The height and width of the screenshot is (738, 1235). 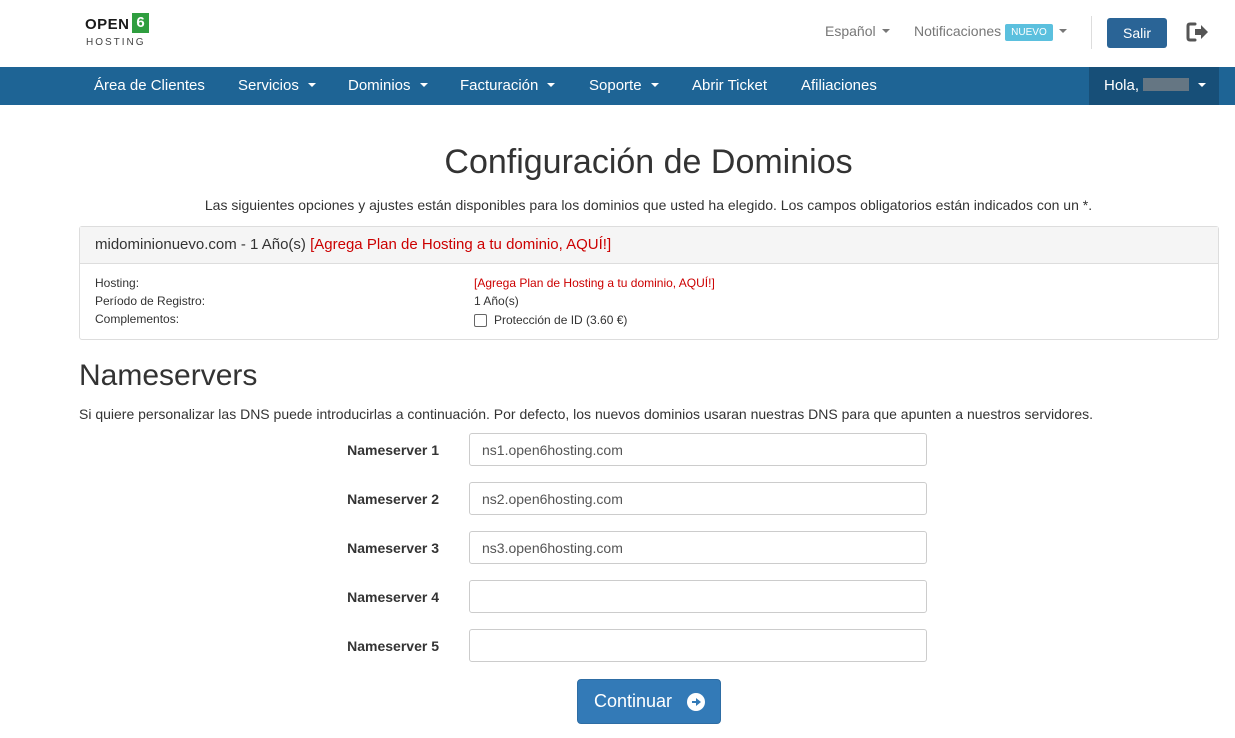 I want to click on nav-item-area-clientes: Área de Clientes, so click(x=149, y=86).